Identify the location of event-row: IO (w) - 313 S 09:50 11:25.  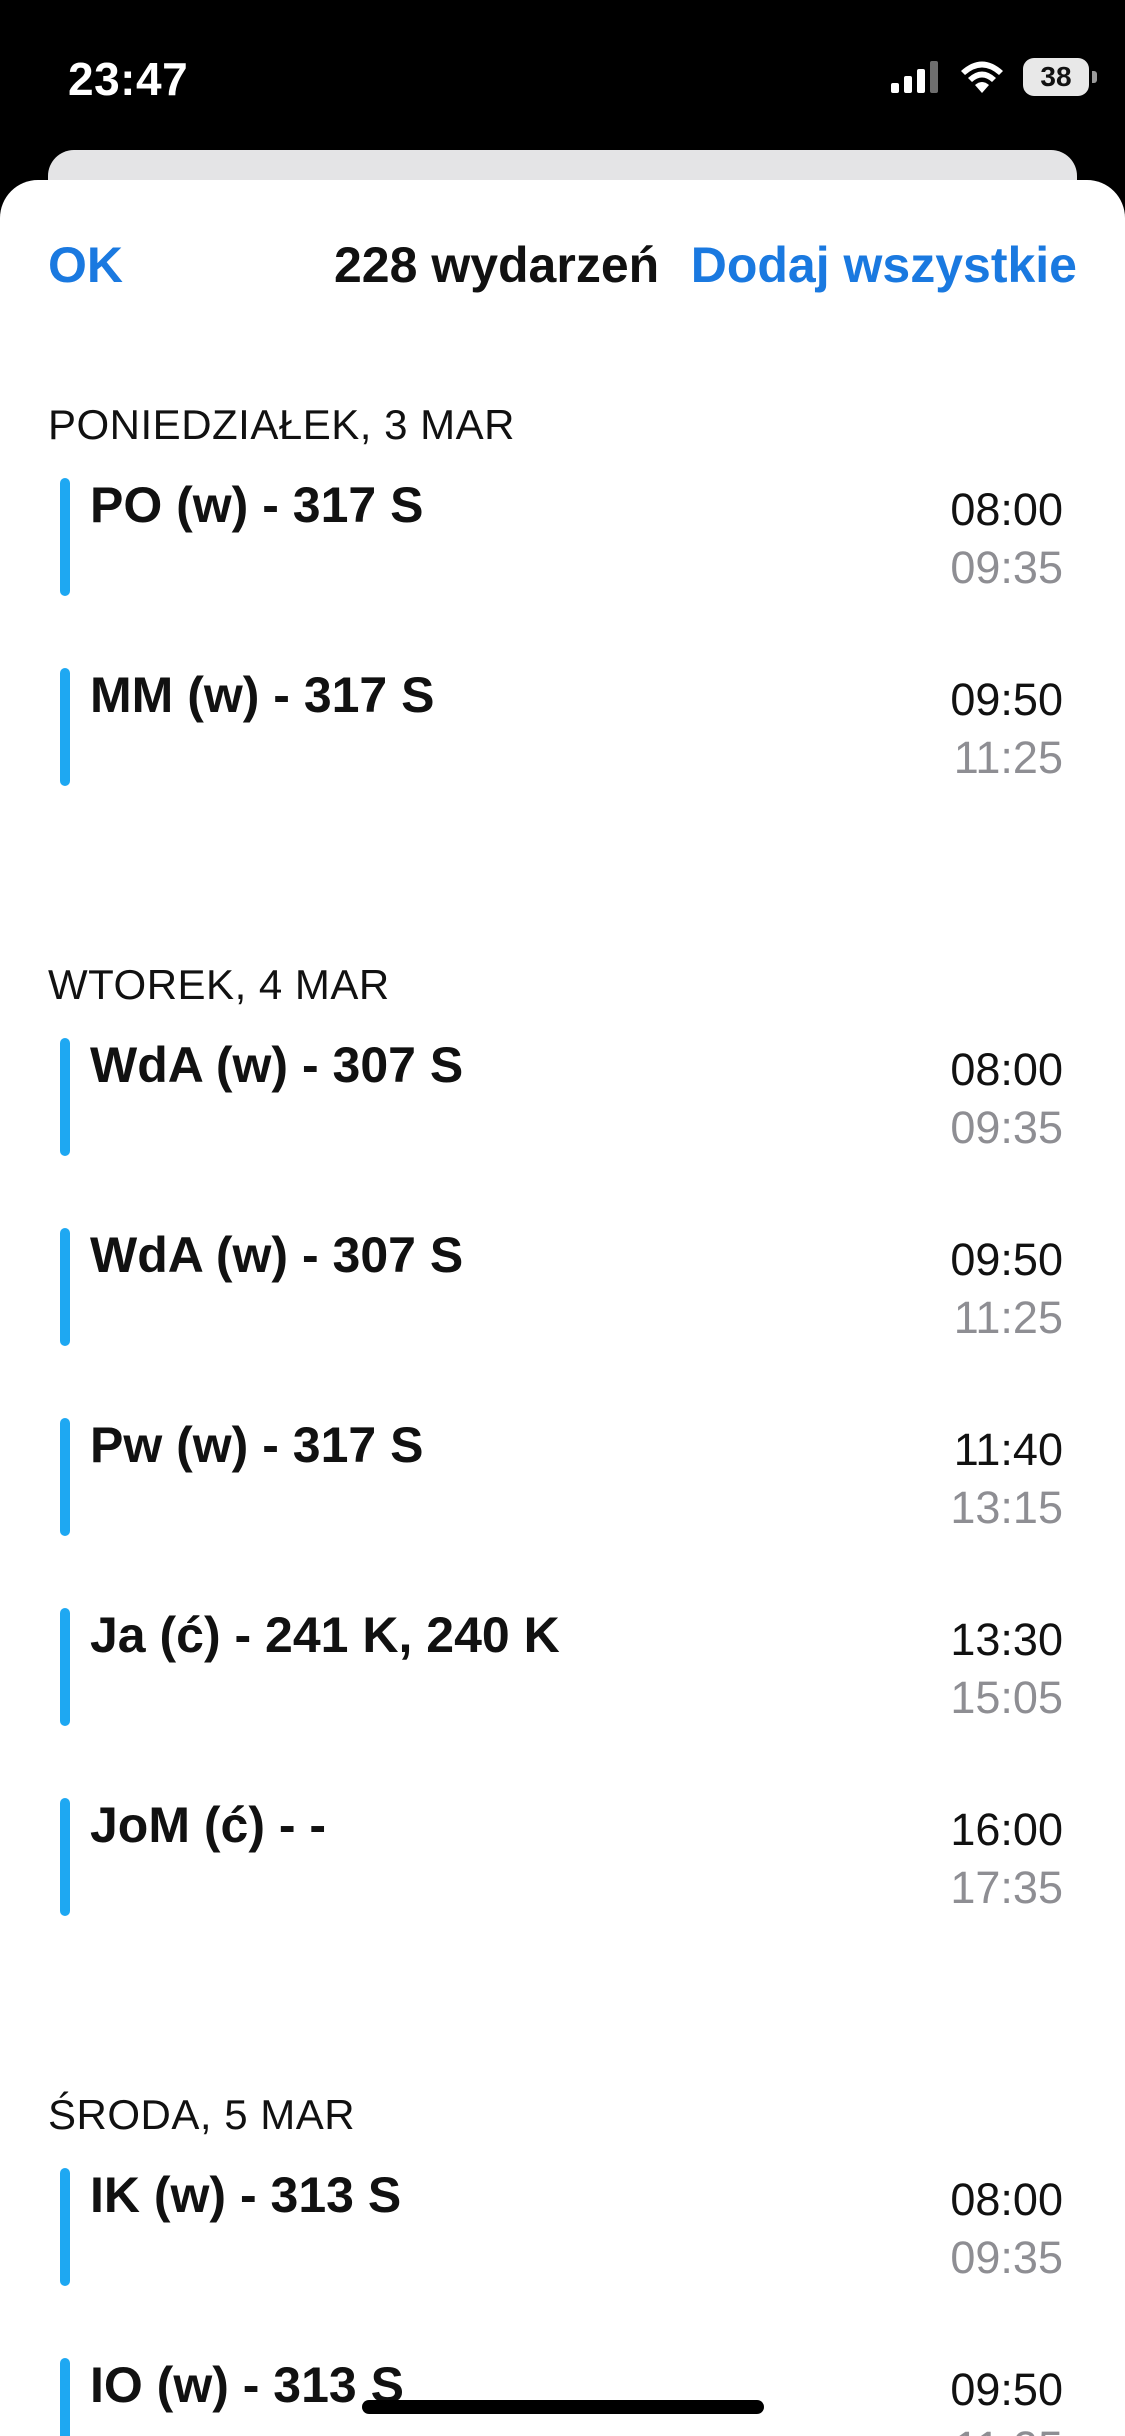
(562, 2396).